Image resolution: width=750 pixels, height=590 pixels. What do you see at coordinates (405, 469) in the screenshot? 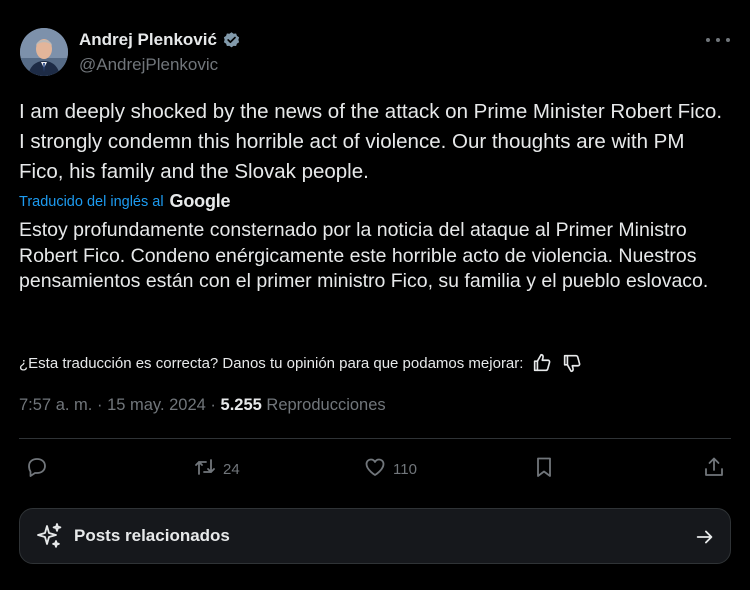
I see `like-count: 110` at bounding box center [405, 469].